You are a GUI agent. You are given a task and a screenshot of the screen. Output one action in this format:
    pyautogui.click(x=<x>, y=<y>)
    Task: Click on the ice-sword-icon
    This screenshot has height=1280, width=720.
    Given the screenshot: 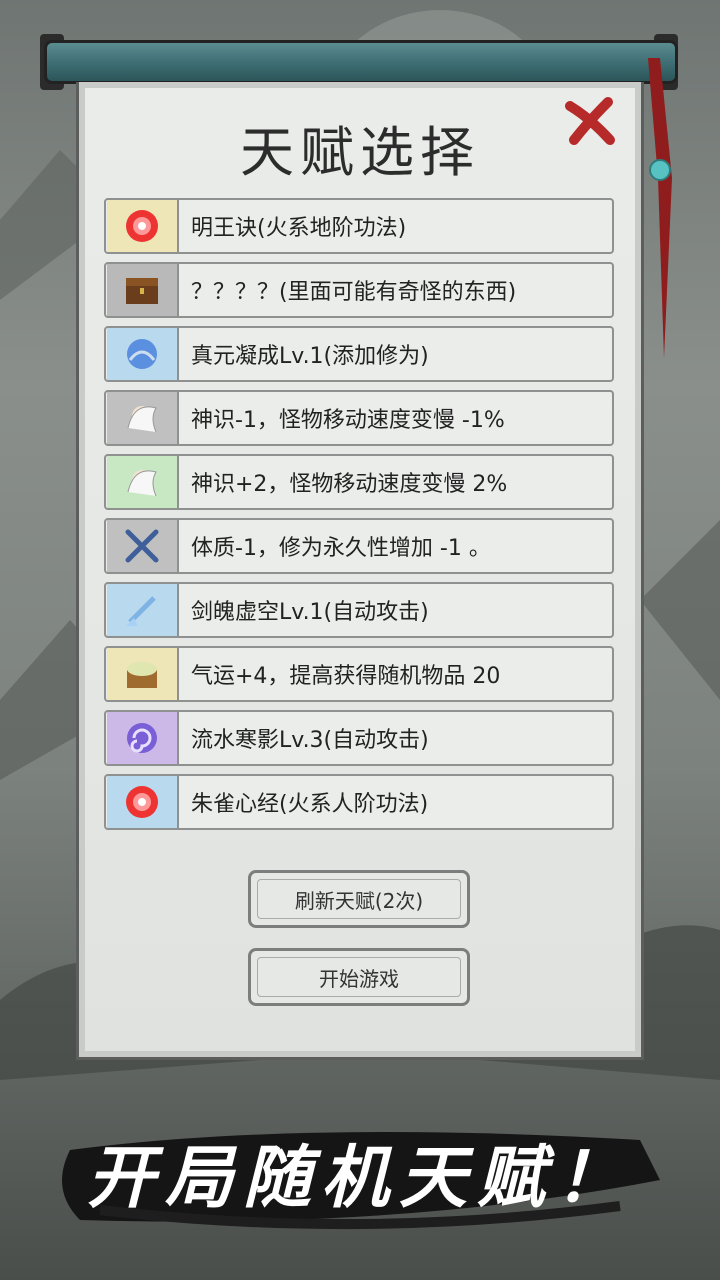 What is the action you would take?
    pyautogui.click(x=143, y=610)
    